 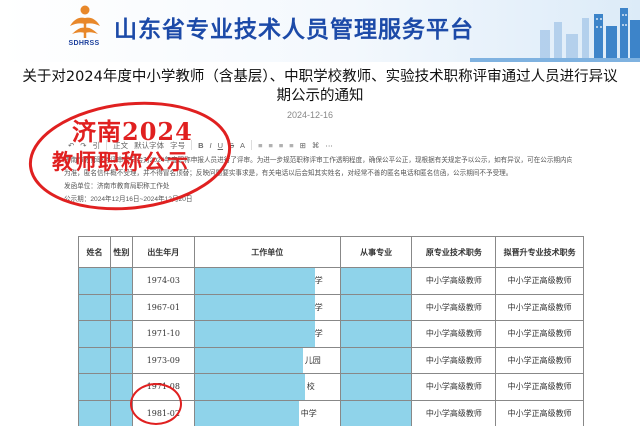 I want to click on stamp-text-line1: 济南2024, so click(x=132, y=131).